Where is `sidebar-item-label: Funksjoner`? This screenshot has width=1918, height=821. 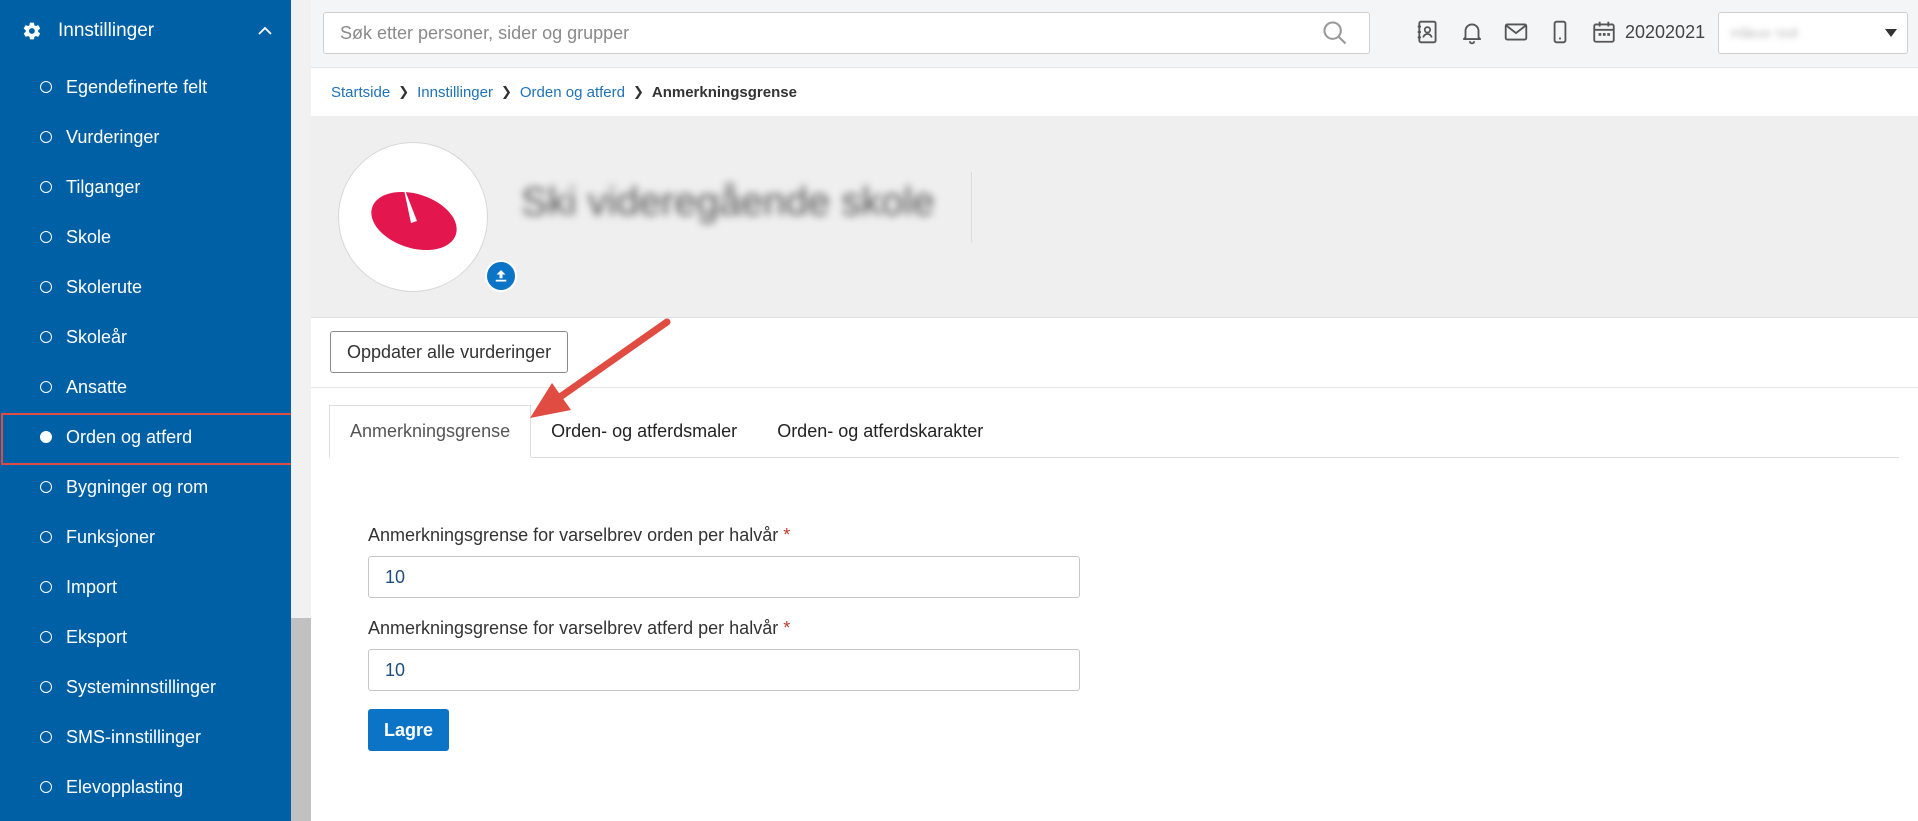
sidebar-item-label: Funksjoner is located at coordinates (111, 536).